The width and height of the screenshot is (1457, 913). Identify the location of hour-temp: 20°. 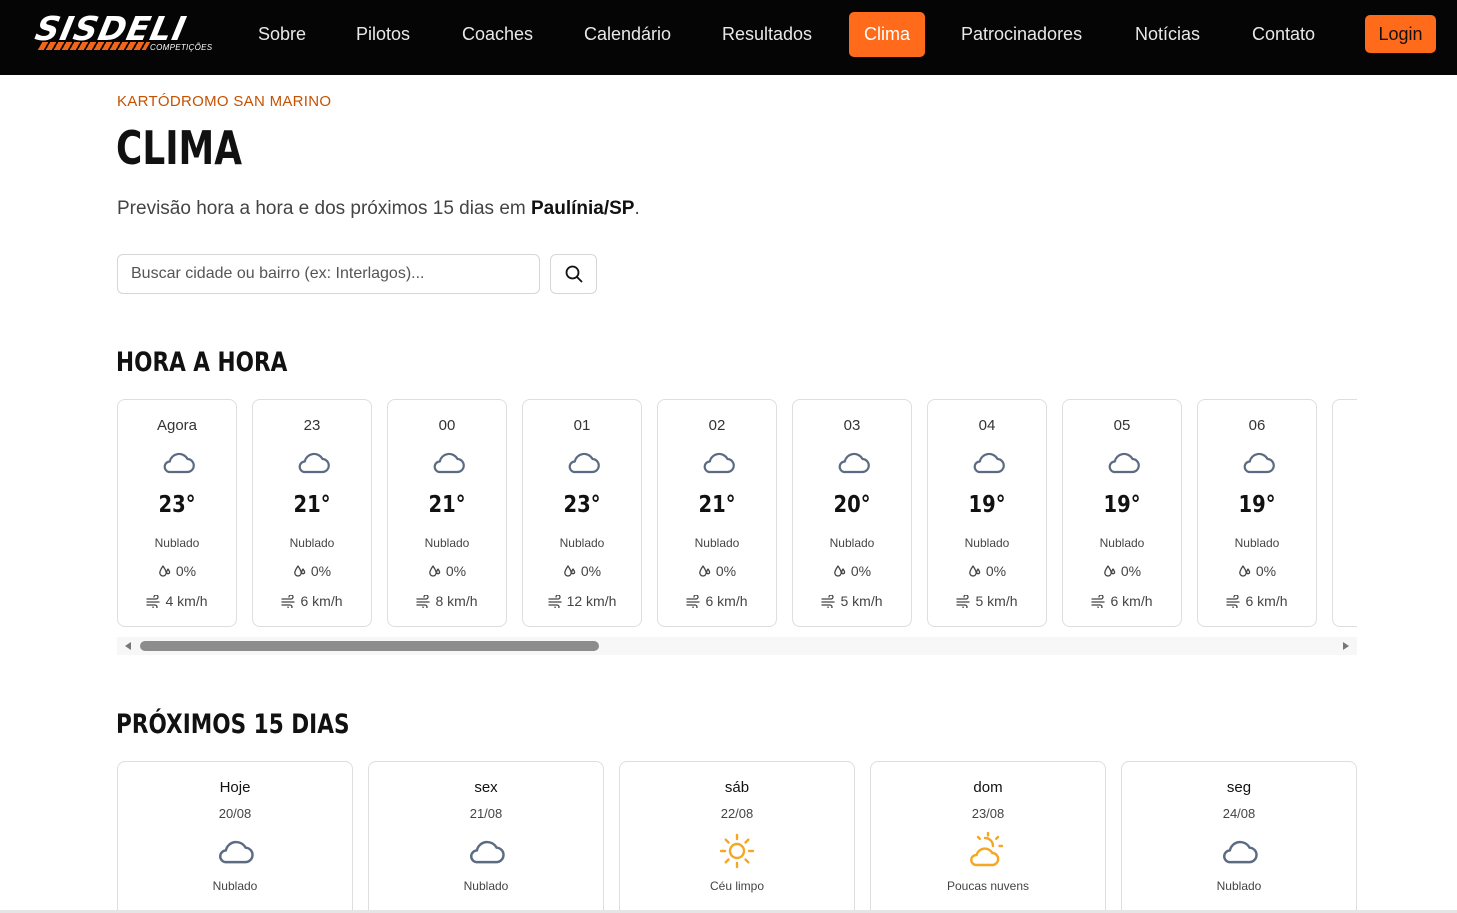
(852, 505).